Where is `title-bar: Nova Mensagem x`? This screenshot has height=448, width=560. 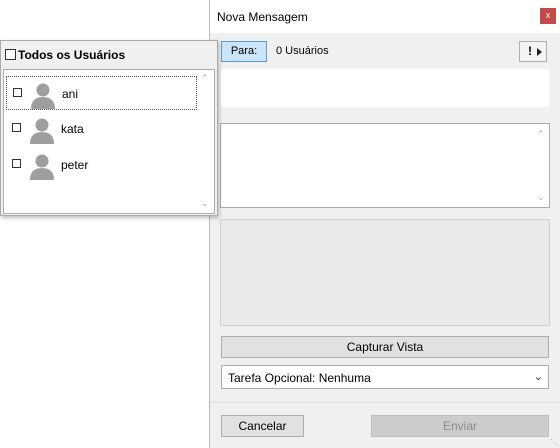
title-bar: Nova Mensagem x is located at coordinates (385, 16).